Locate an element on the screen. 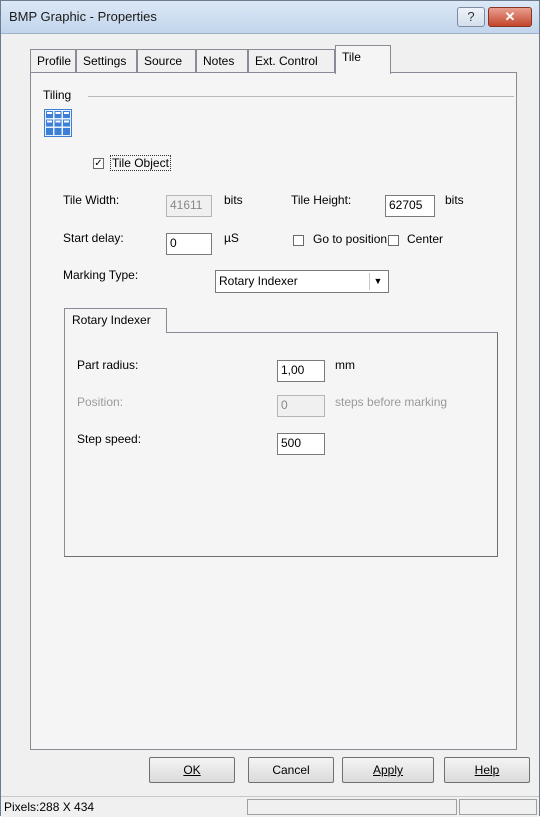  start-delay-field: 0 is located at coordinates (189, 244).